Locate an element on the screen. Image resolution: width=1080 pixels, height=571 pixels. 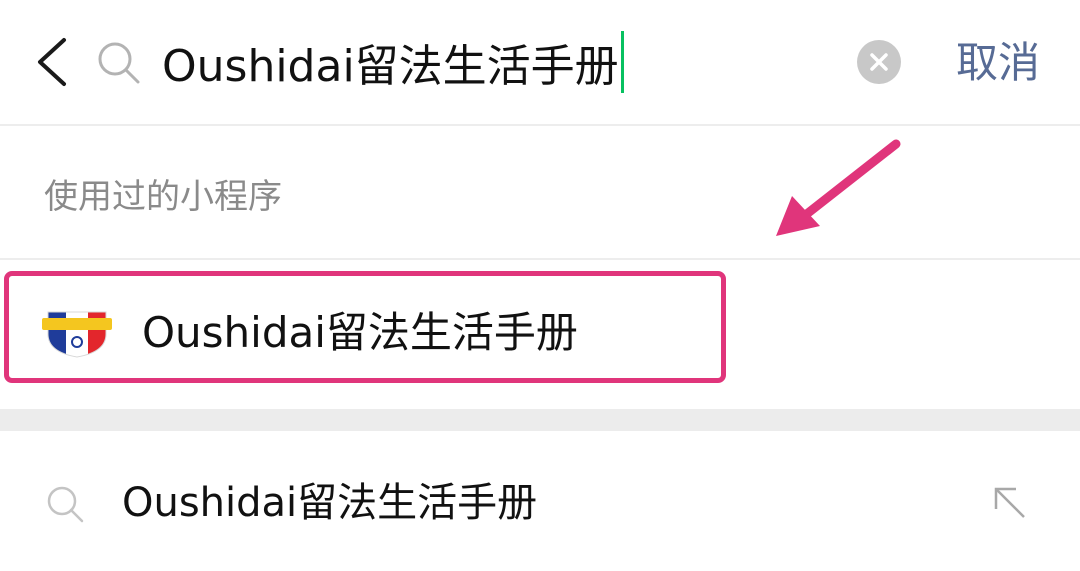
search-input: Oushidai留法生活手册 is located at coordinates (393, 62).